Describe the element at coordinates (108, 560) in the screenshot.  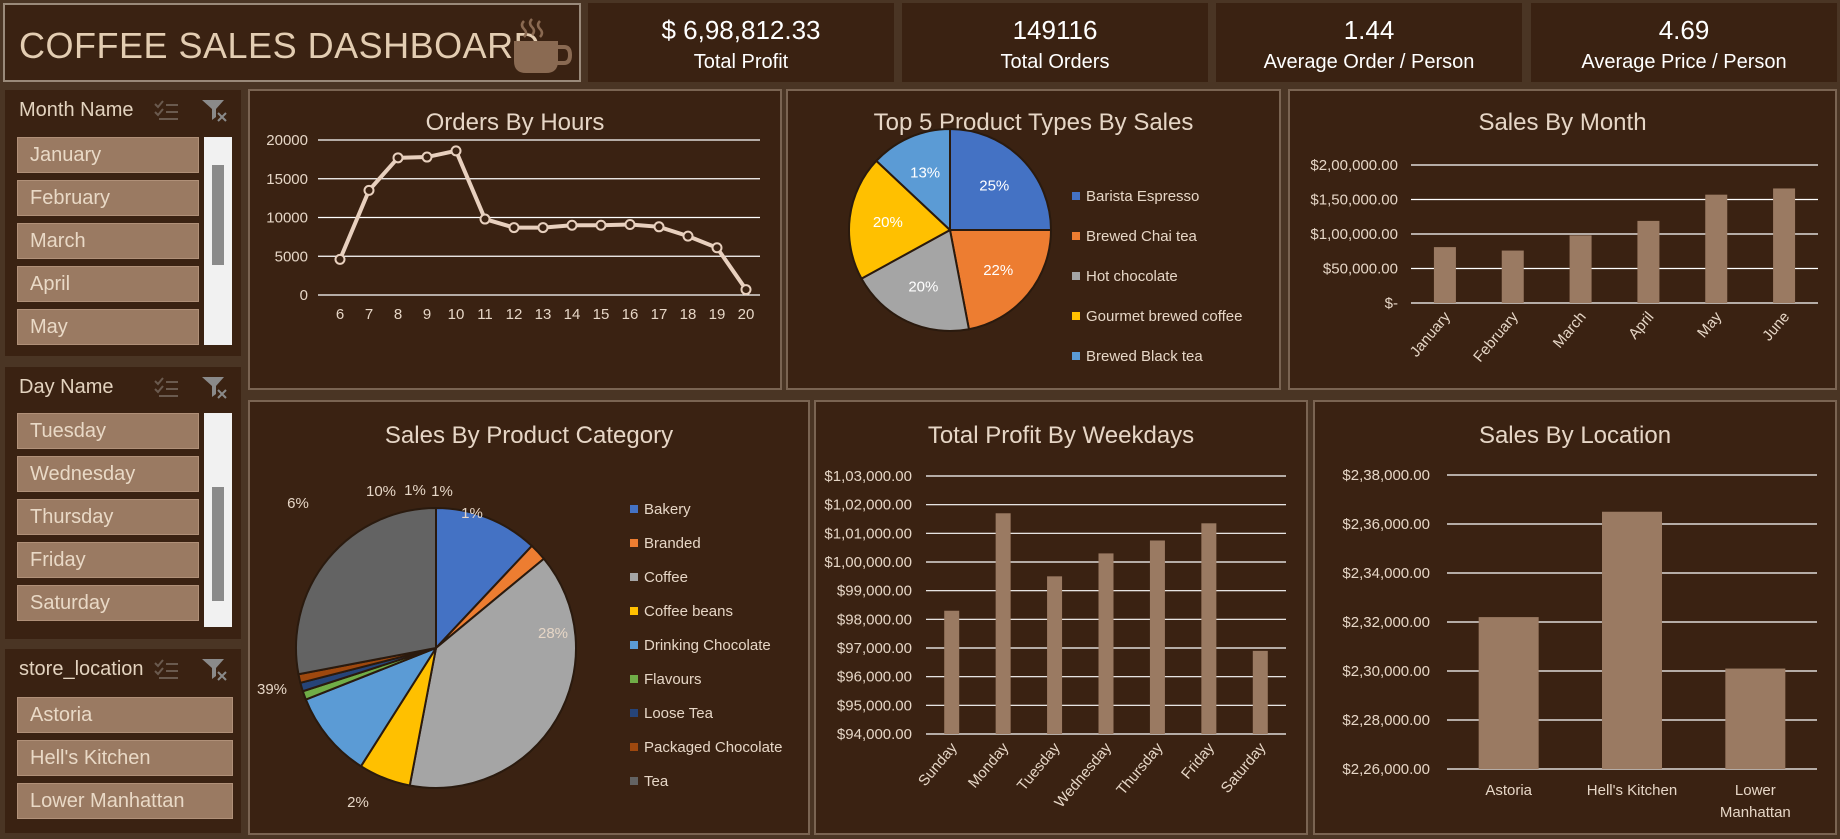
I see `slicer-item-friday: Friday` at that location.